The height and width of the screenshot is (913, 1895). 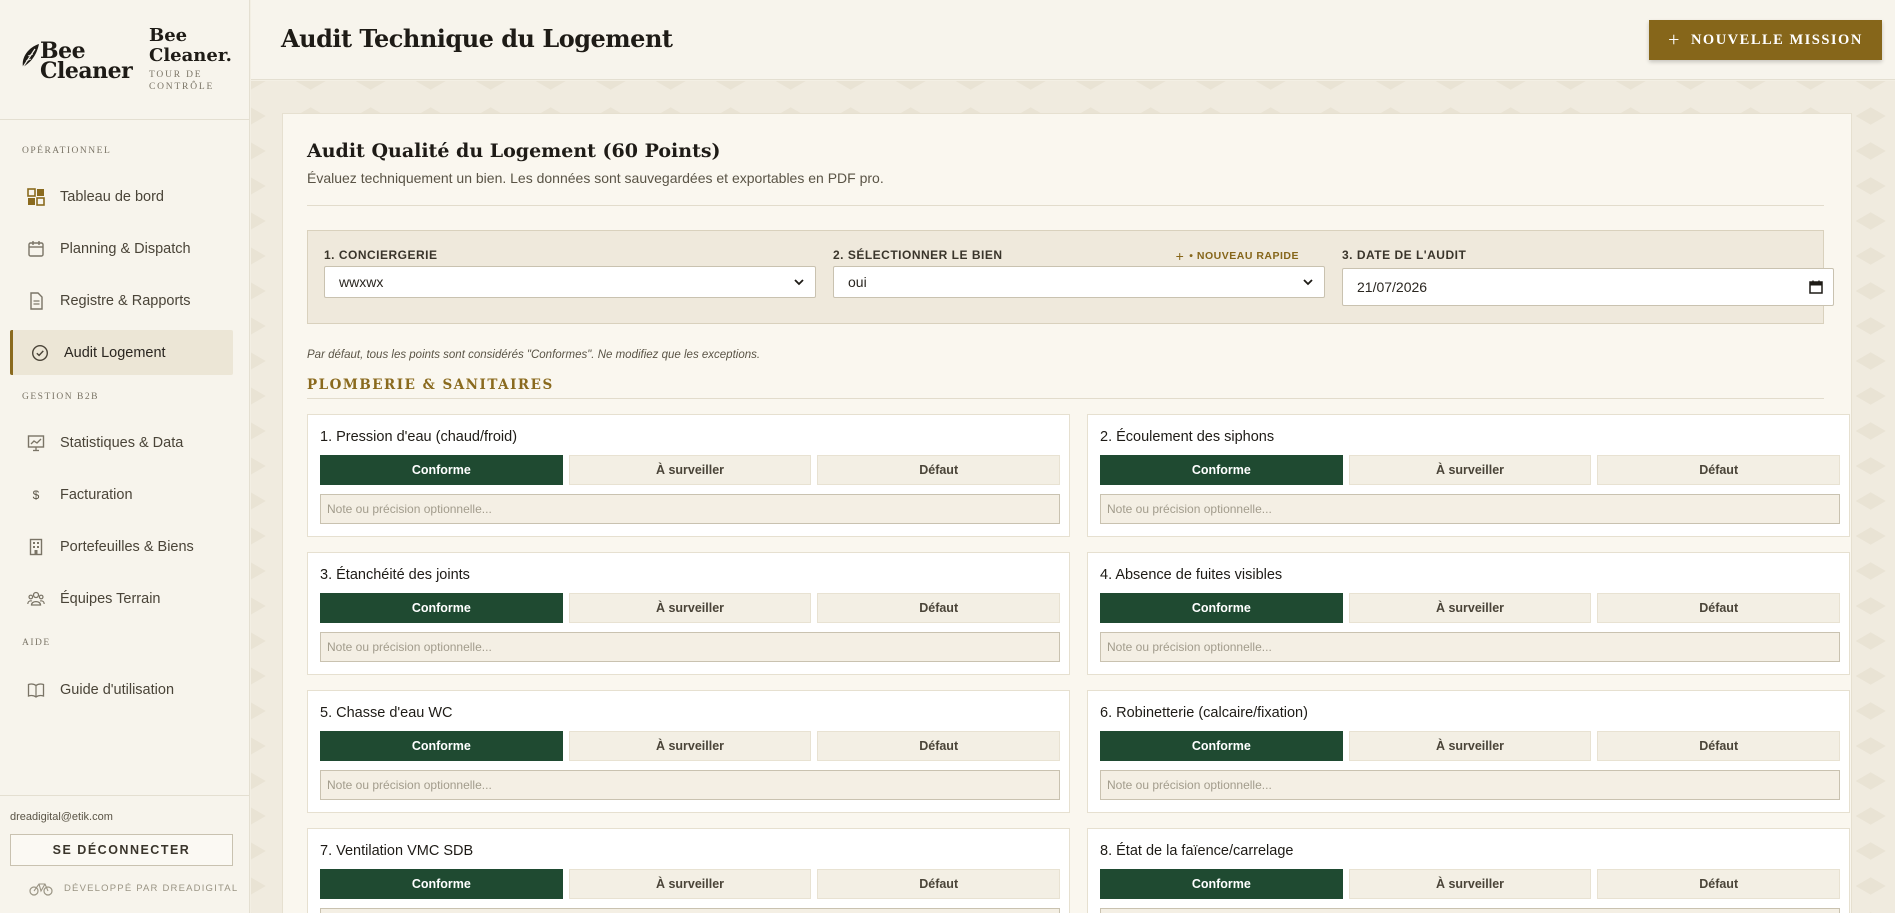 What do you see at coordinates (121, 494) in the screenshot?
I see `sidebar-item-facturation: $ Facturation` at bounding box center [121, 494].